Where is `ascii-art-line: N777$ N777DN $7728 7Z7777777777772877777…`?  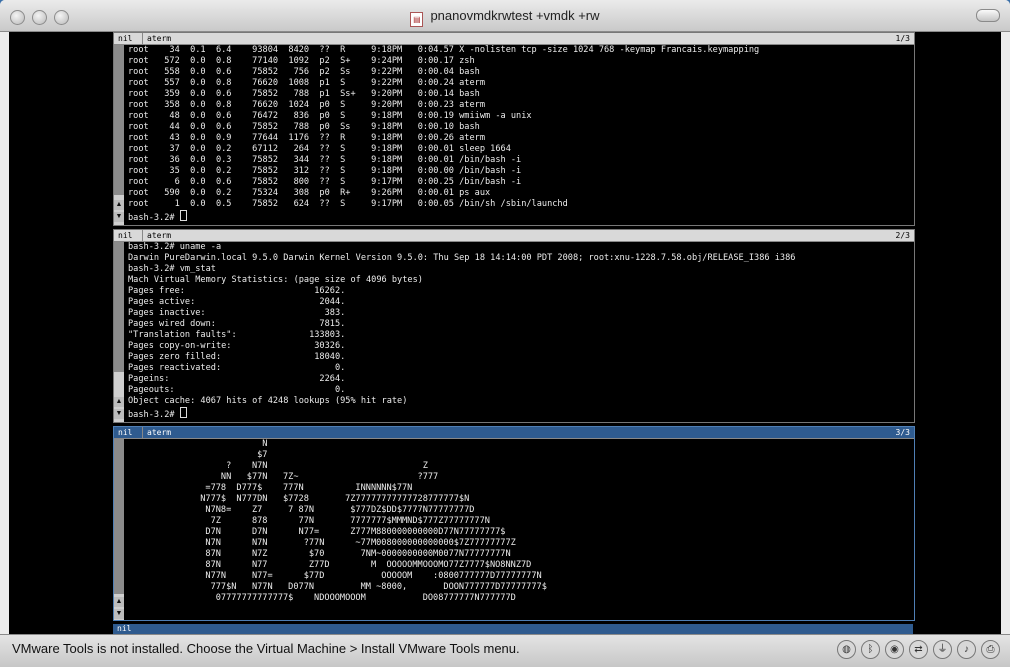
ascii-art-line: N777$ N777DN $7728 7Z7777777777772877777… is located at coordinates (317, 499).